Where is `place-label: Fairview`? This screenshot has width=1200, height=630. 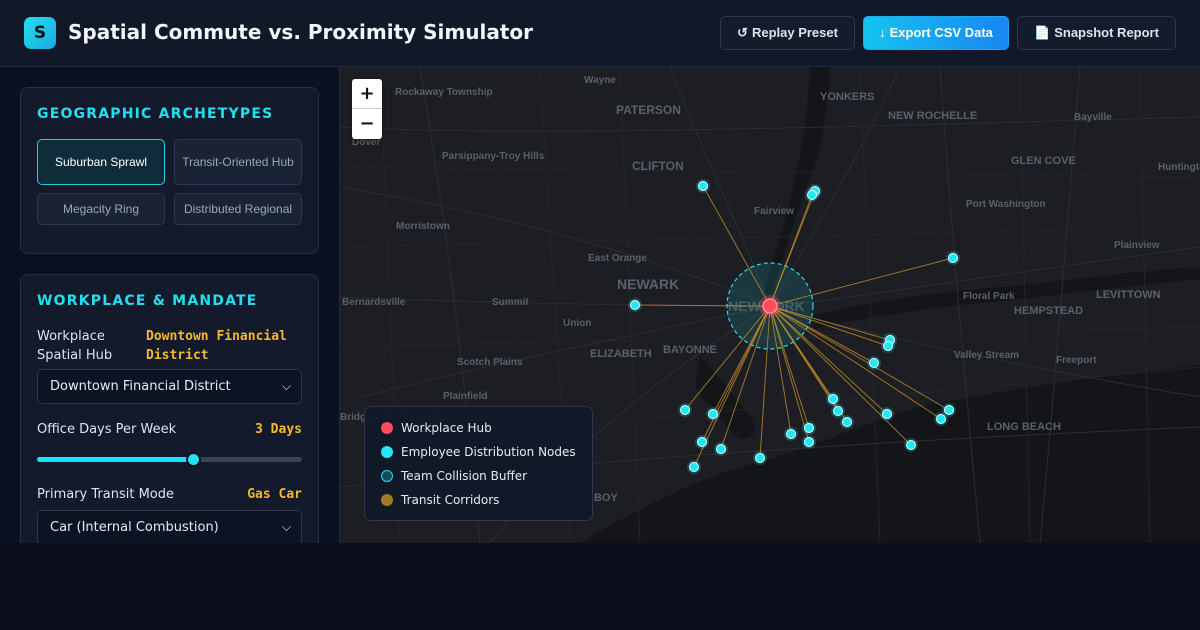
place-label: Fairview is located at coordinates (774, 211).